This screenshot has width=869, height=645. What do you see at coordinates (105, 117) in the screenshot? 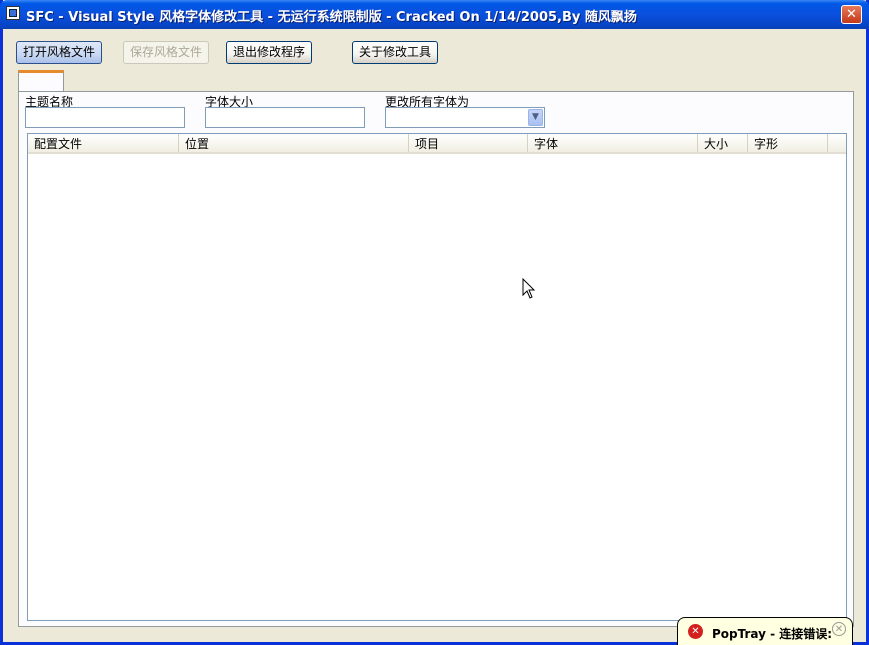
I see `theme-name-input` at bounding box center [105, 117].